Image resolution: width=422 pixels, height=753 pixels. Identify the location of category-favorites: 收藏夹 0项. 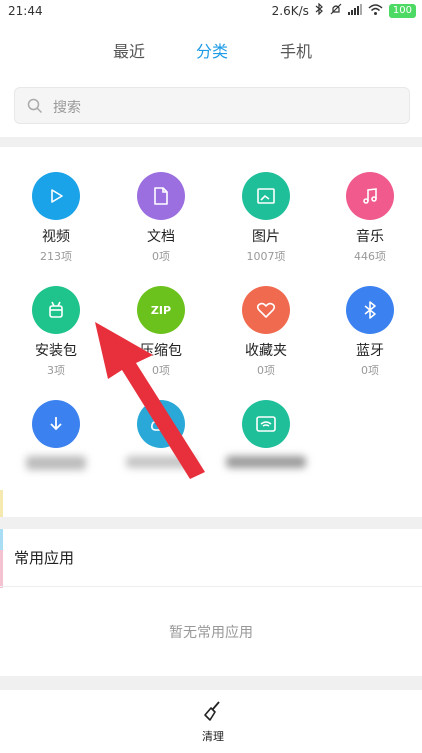
(266, 332).